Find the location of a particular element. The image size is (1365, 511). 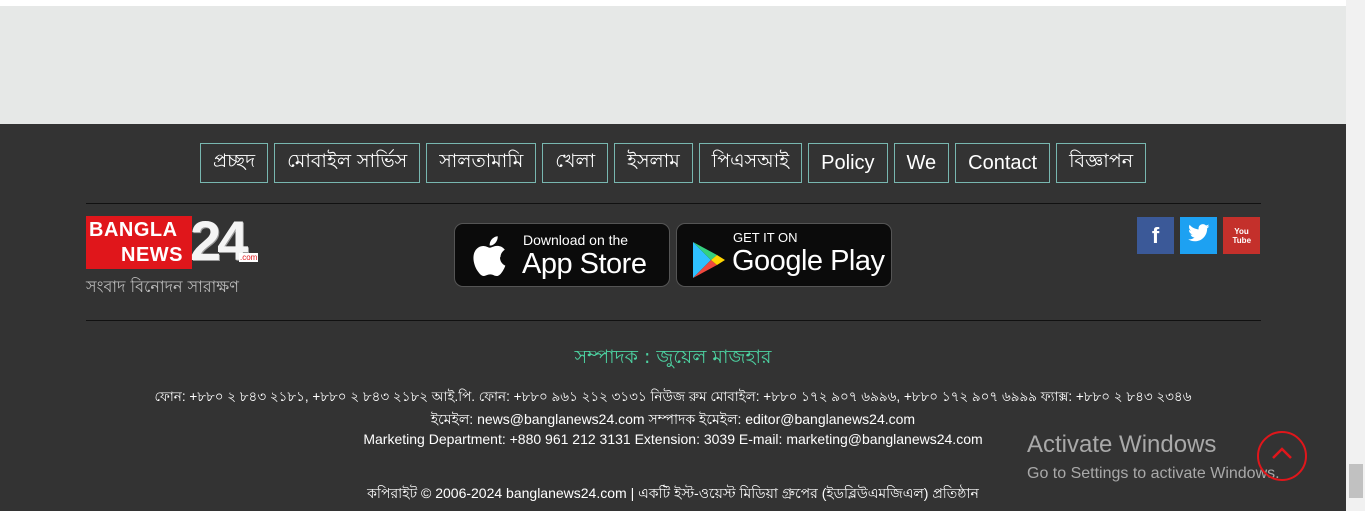

watermark-subtitle: Go to Settings to activate Windows. is located at coordinates (1153, 473).